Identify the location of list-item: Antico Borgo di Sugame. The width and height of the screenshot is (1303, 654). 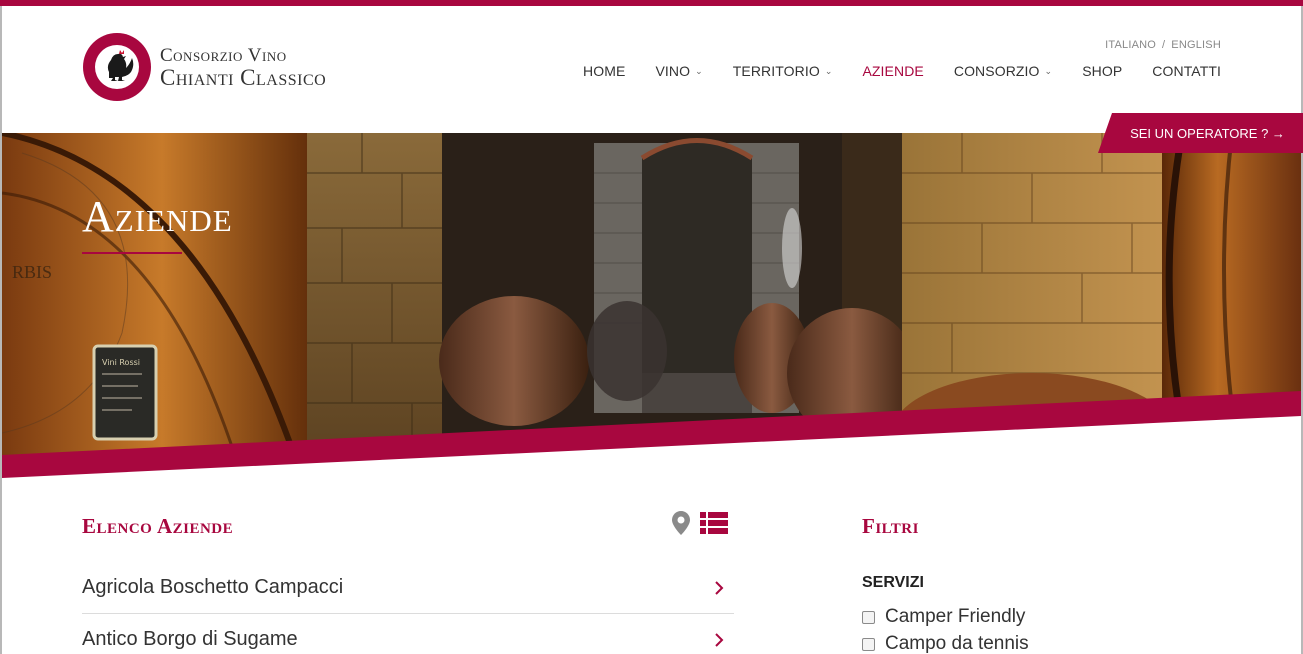
(408, 634).